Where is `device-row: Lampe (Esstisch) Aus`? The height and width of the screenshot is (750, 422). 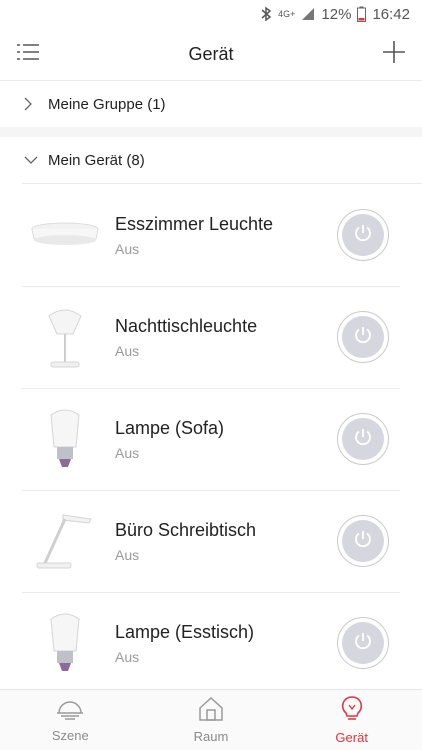
device-row: Lampe (Esstisch) Aus is located at coordinates (211, 643).